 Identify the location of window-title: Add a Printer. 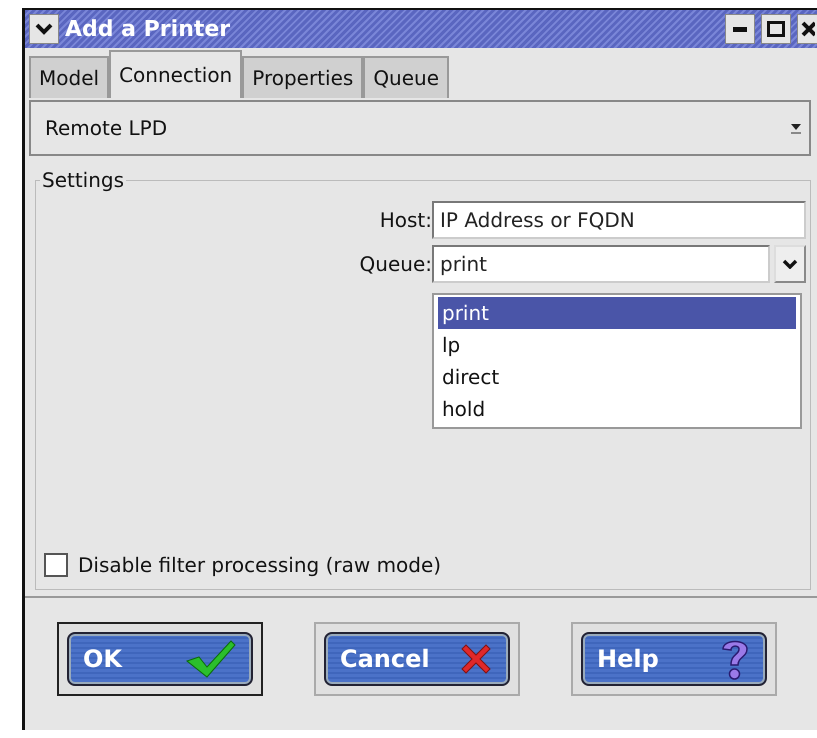
(148, 29).